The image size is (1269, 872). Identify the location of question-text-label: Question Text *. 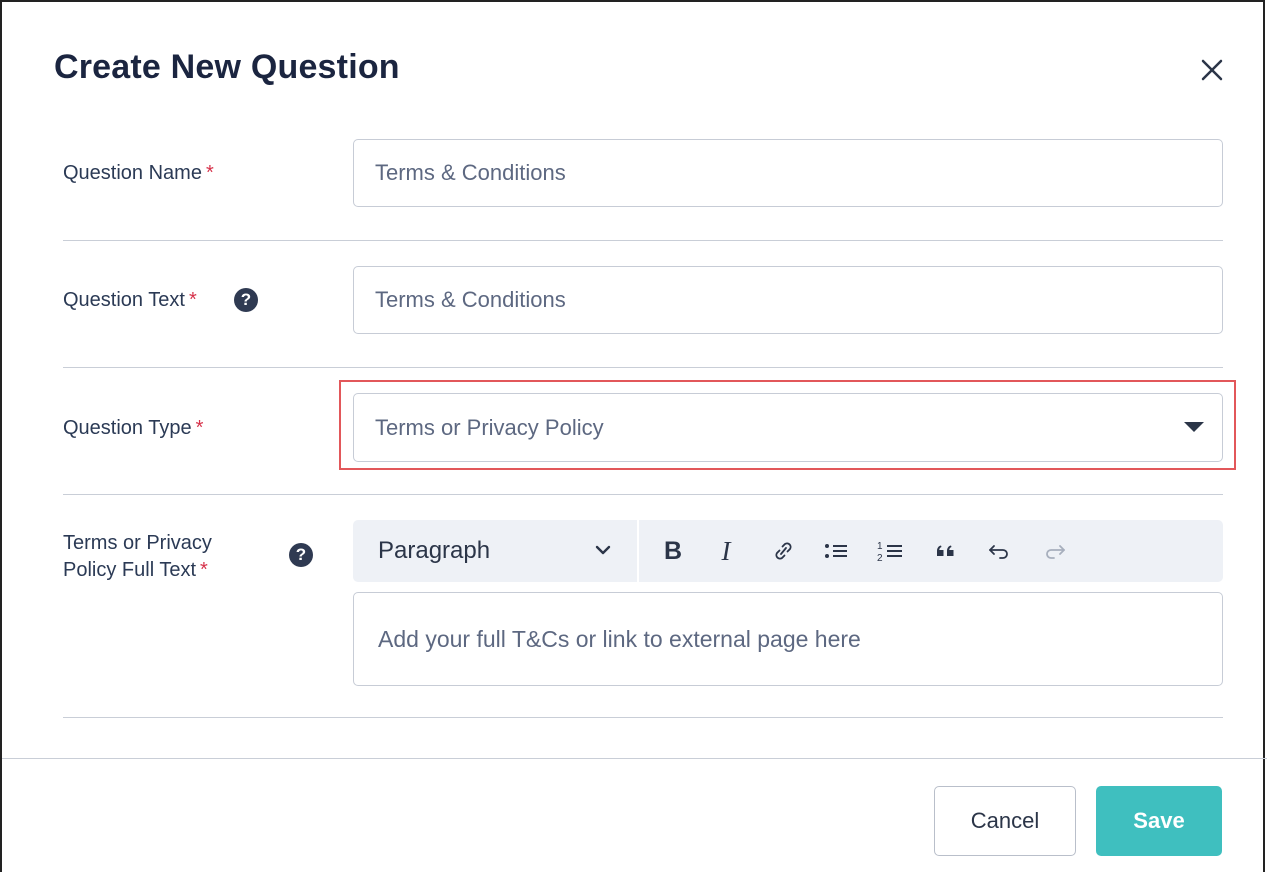
(130, 300).